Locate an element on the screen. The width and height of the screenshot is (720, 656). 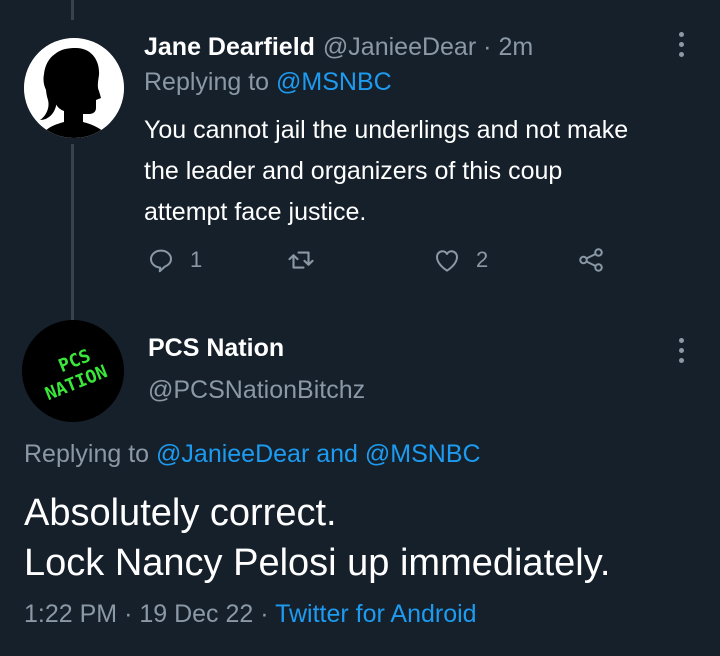
speech-bubble-icon is located at coordinates (161, 261).